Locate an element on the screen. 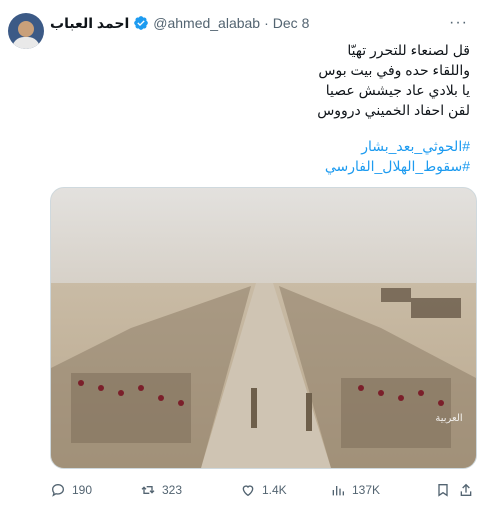 The height and width of the screenshot is (510, 484). like-button: 1.4K is located at coordinates (263, 490).